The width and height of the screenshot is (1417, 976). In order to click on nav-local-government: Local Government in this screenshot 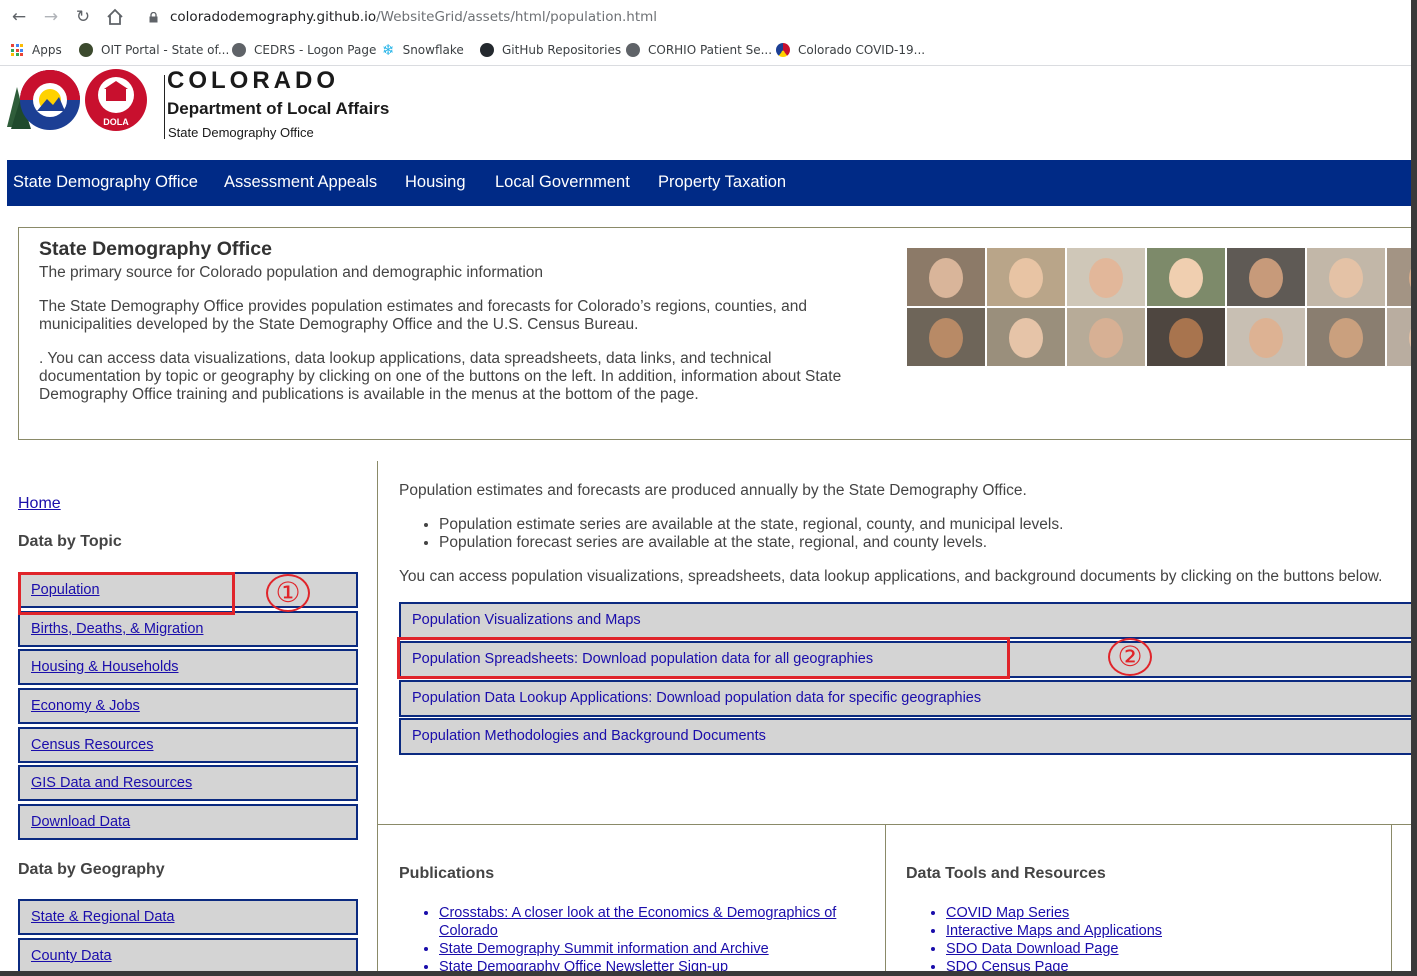, I will do `click(562, 182)`.